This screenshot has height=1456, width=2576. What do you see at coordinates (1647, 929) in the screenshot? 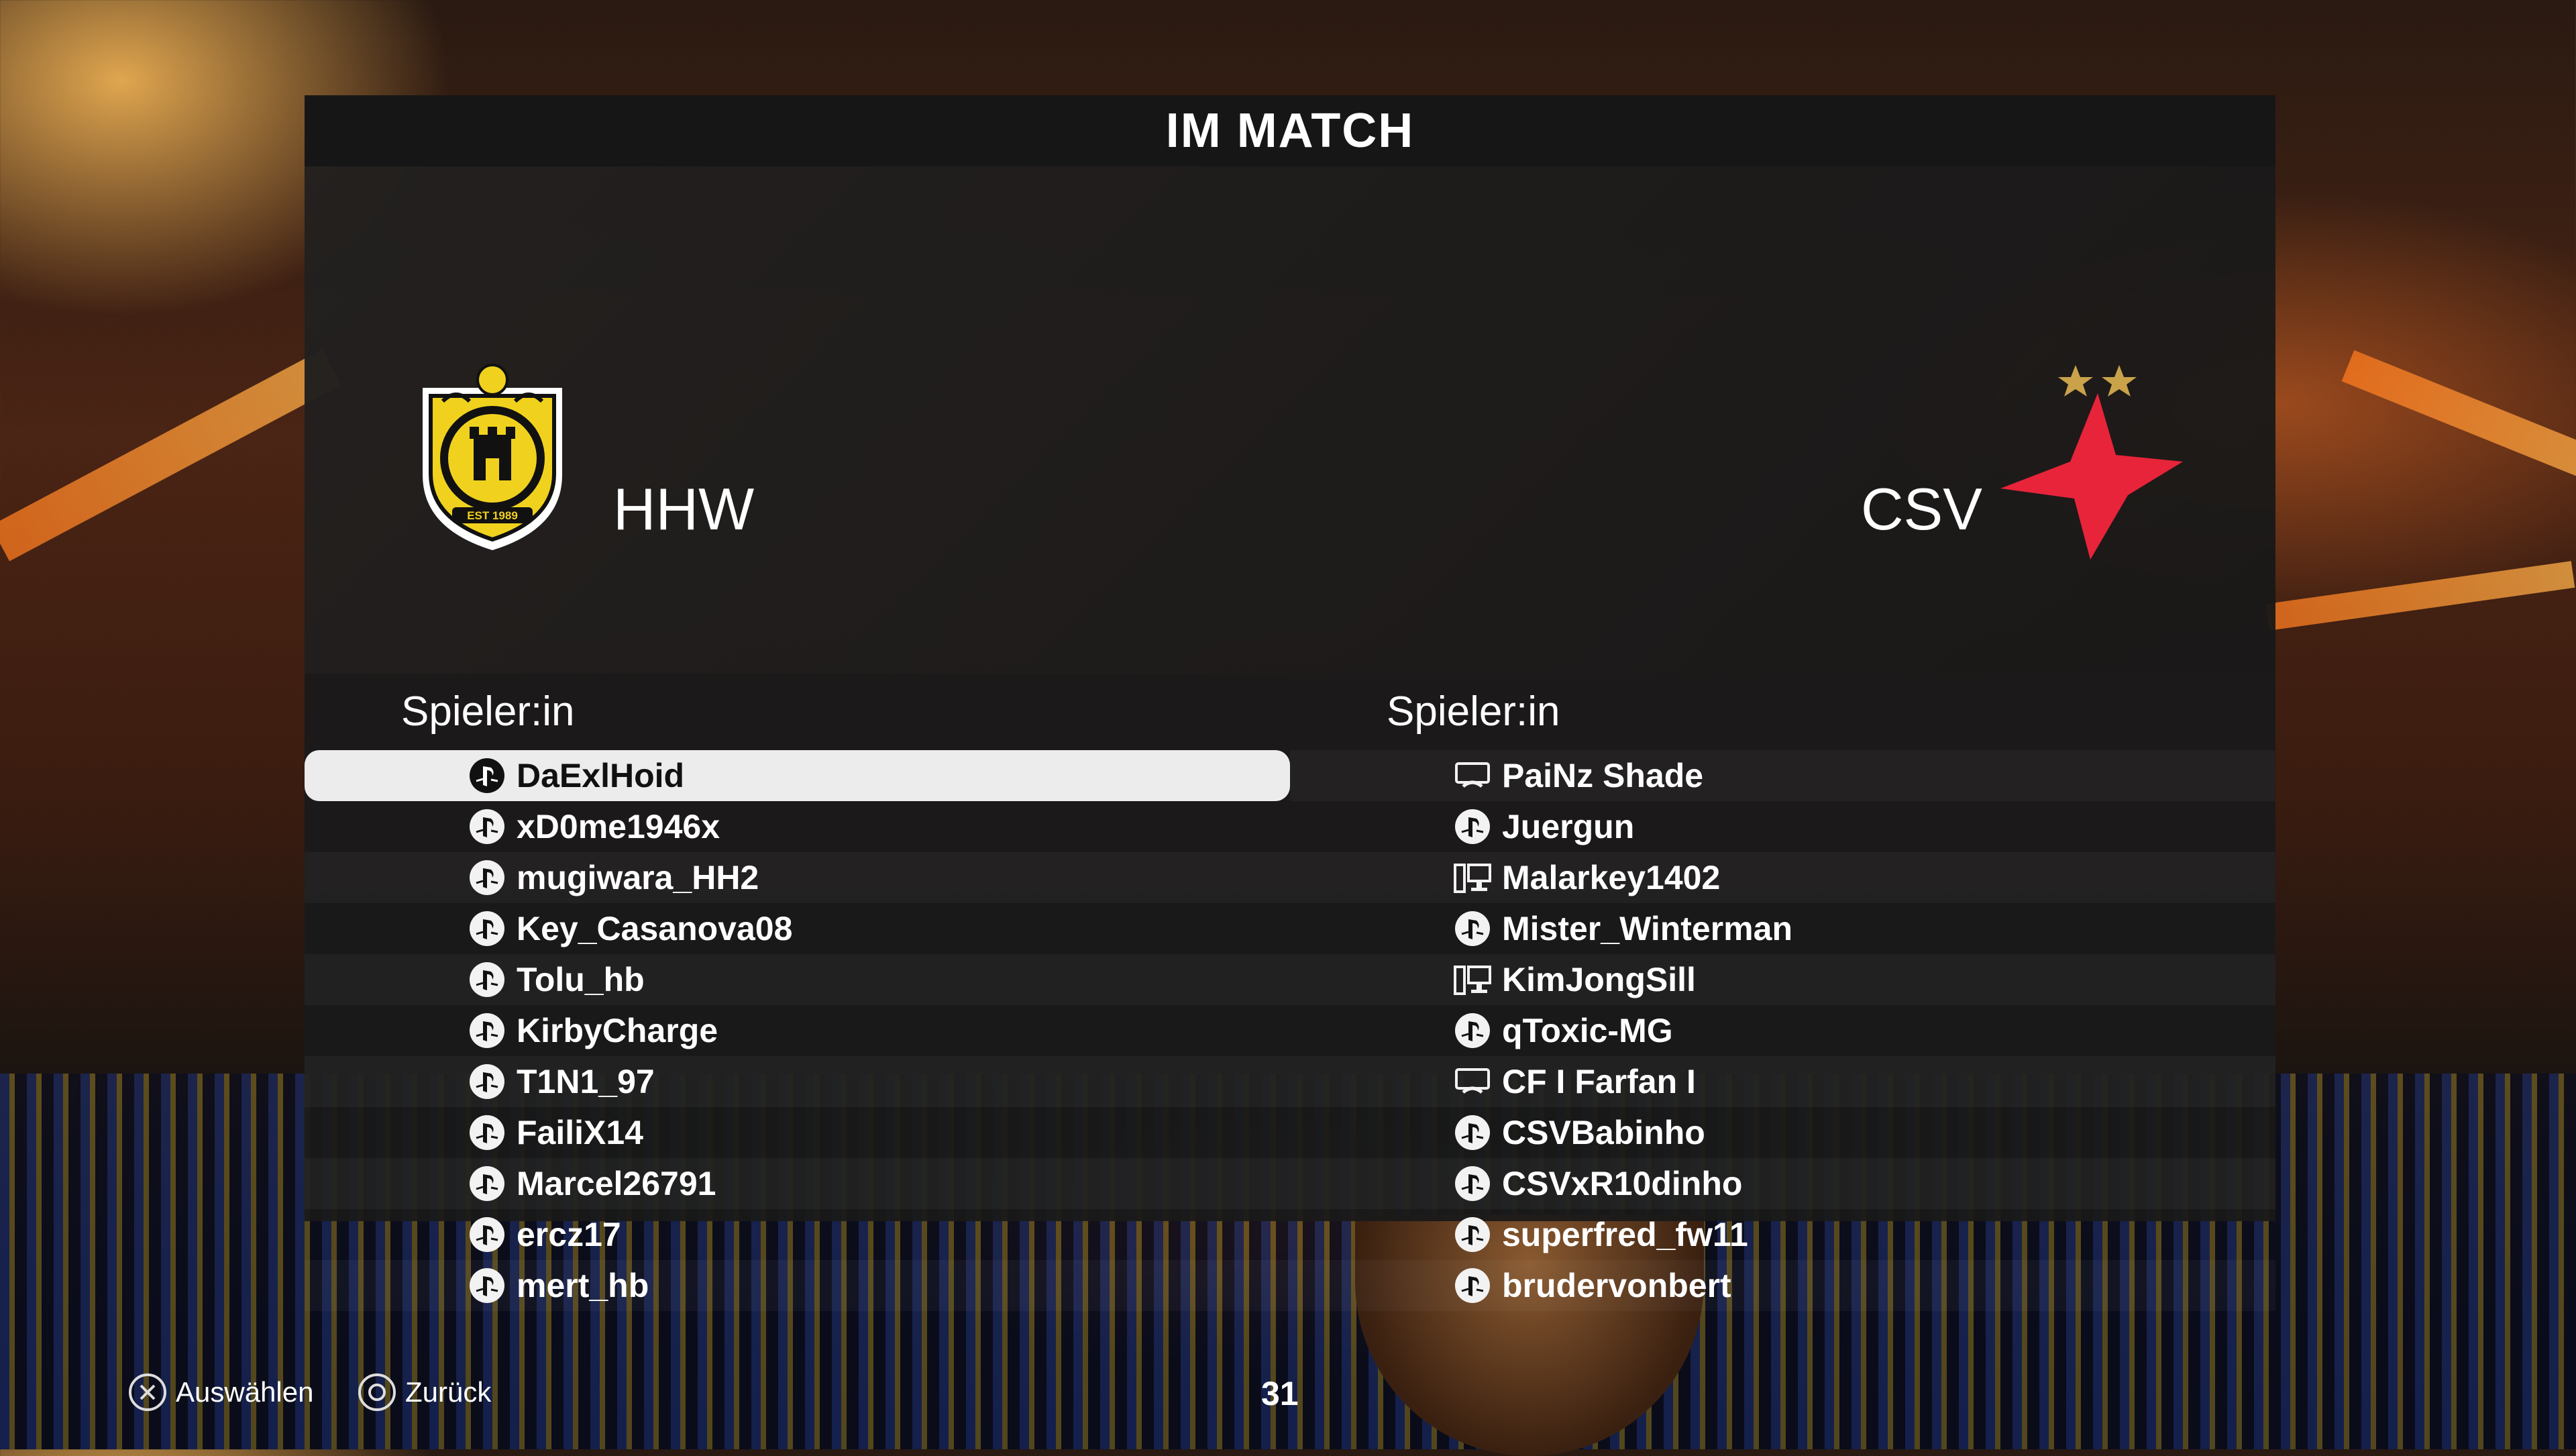
I see `player-name: Mister_Winterman` at bounding box center [1647, 929].